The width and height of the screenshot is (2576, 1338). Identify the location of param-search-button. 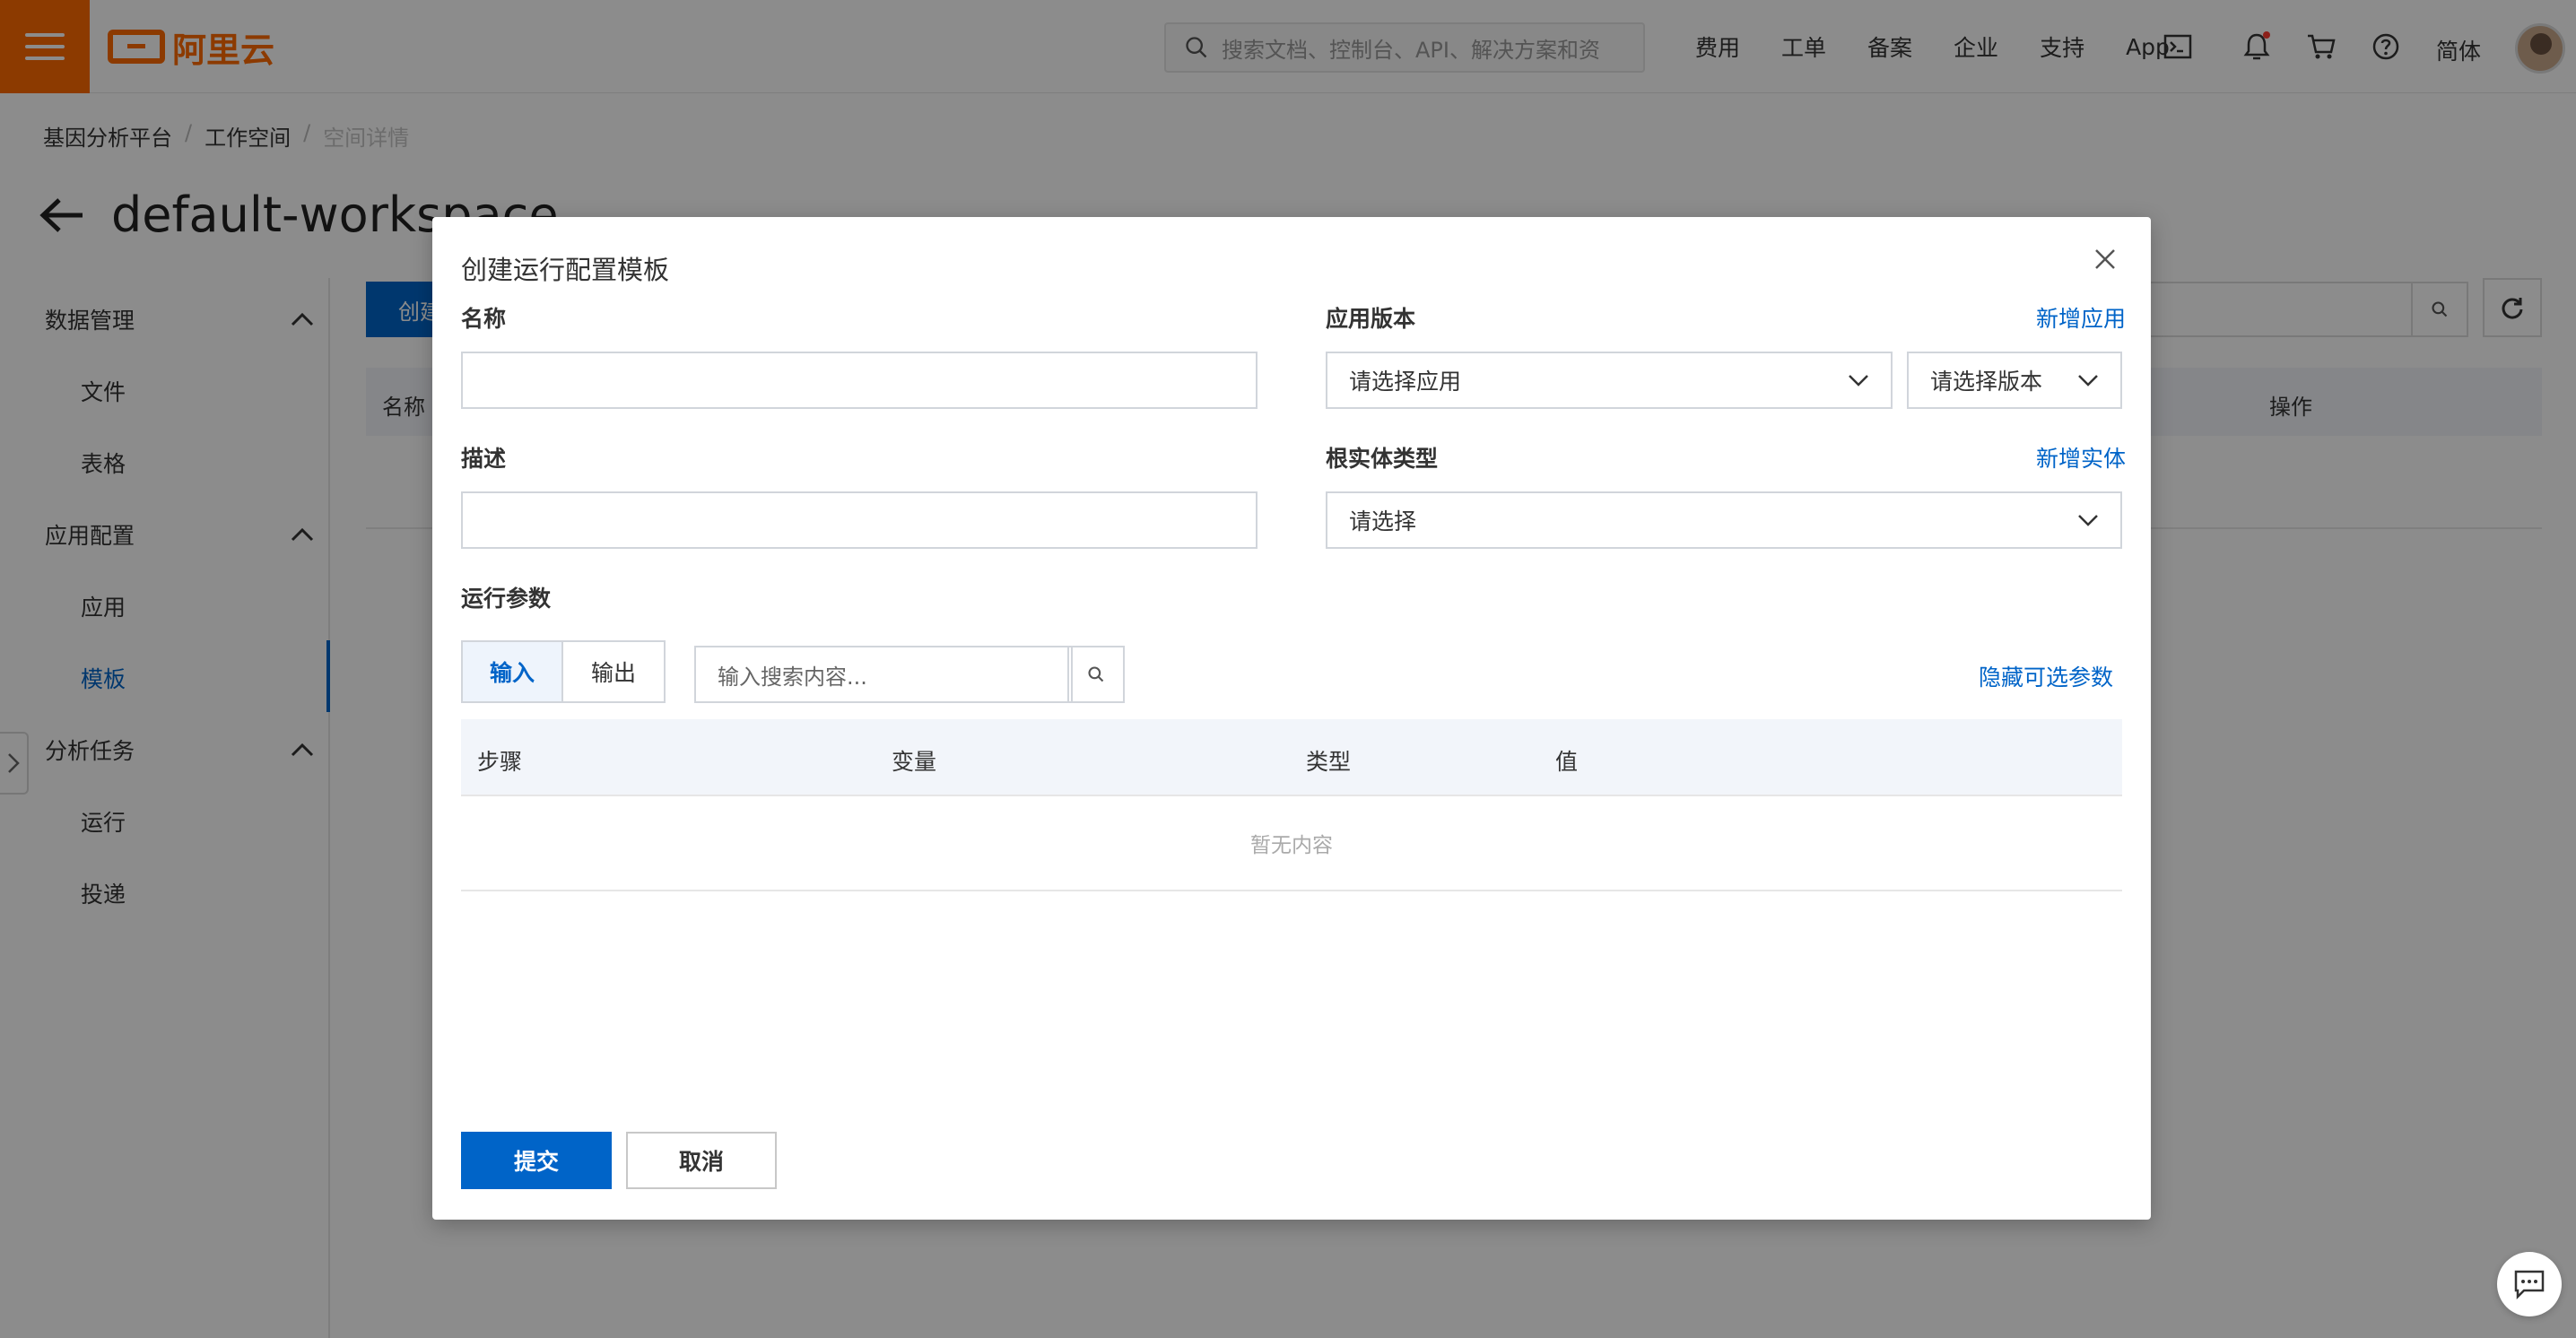
(1096, 674).